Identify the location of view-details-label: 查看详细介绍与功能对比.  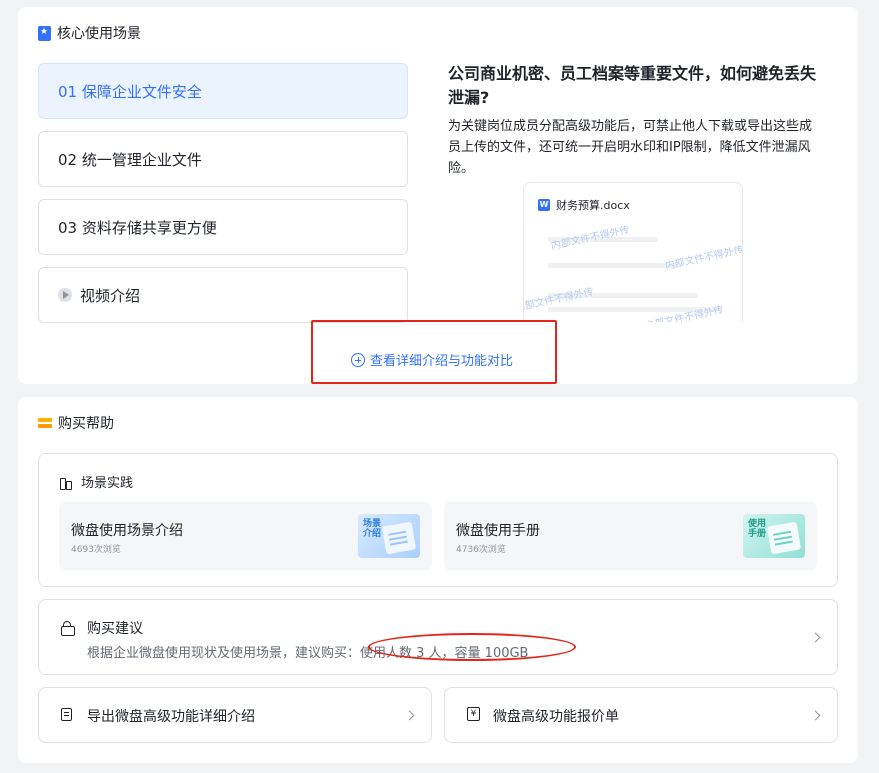
(442, 361).